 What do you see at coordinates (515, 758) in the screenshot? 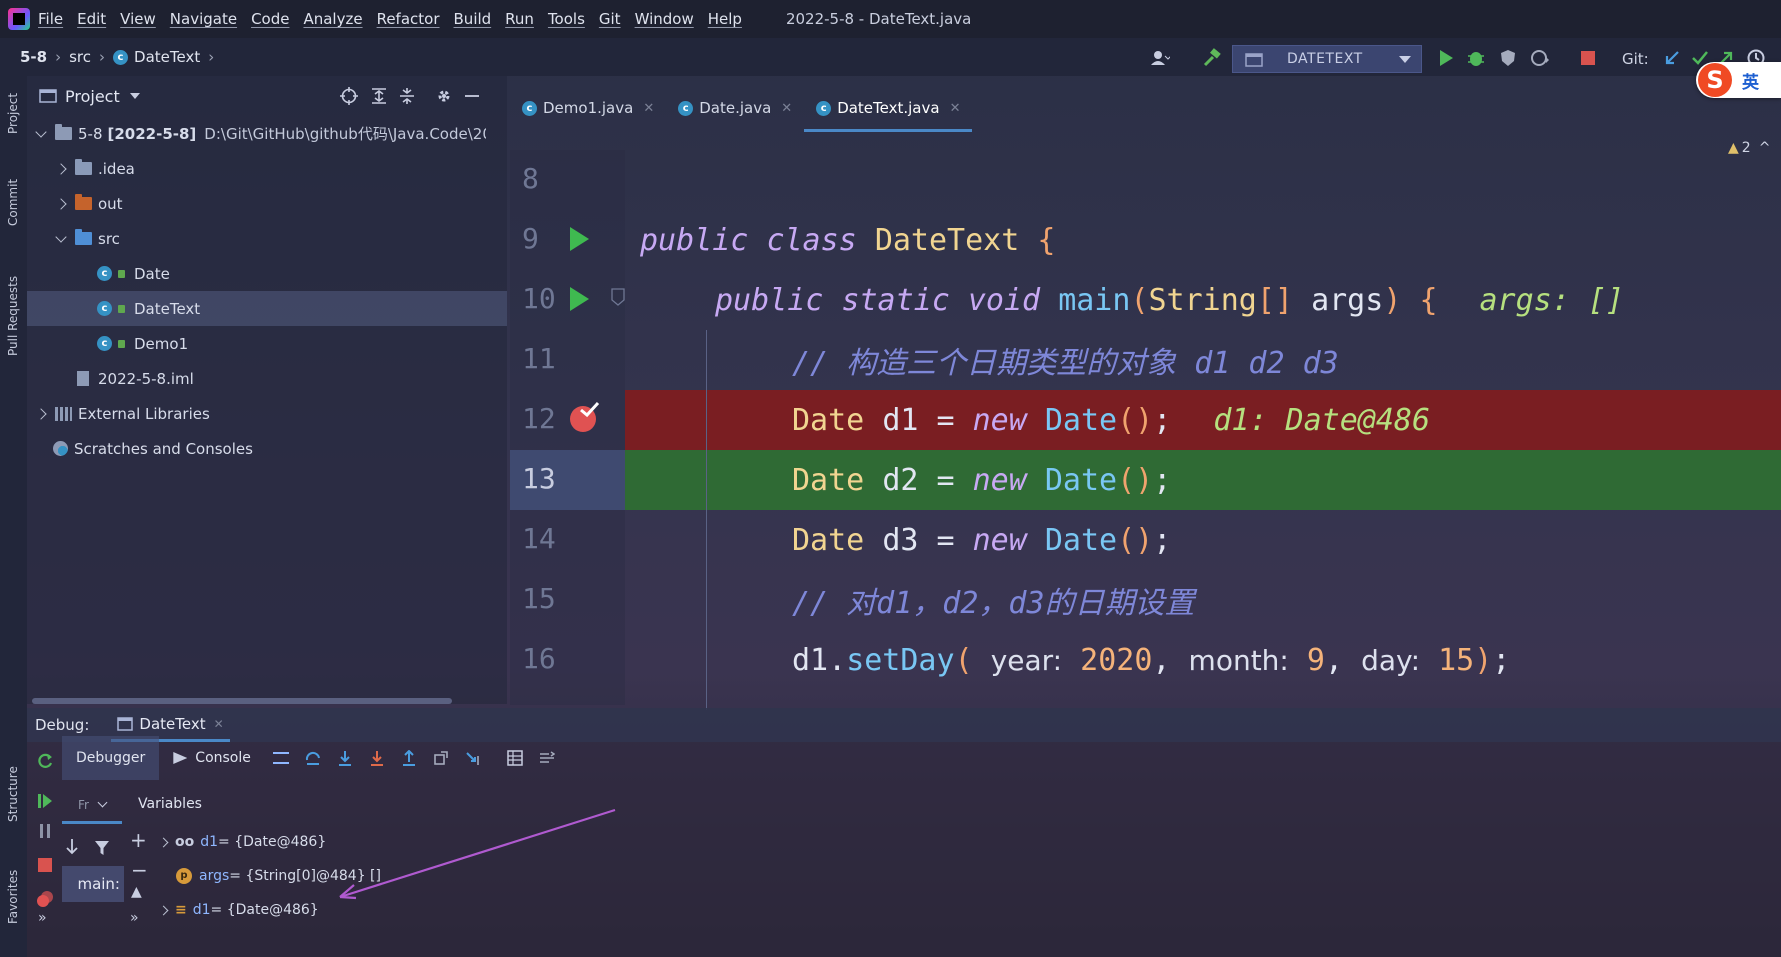
I see `evaluate-expression-icon` at bounding box center [515, 758].